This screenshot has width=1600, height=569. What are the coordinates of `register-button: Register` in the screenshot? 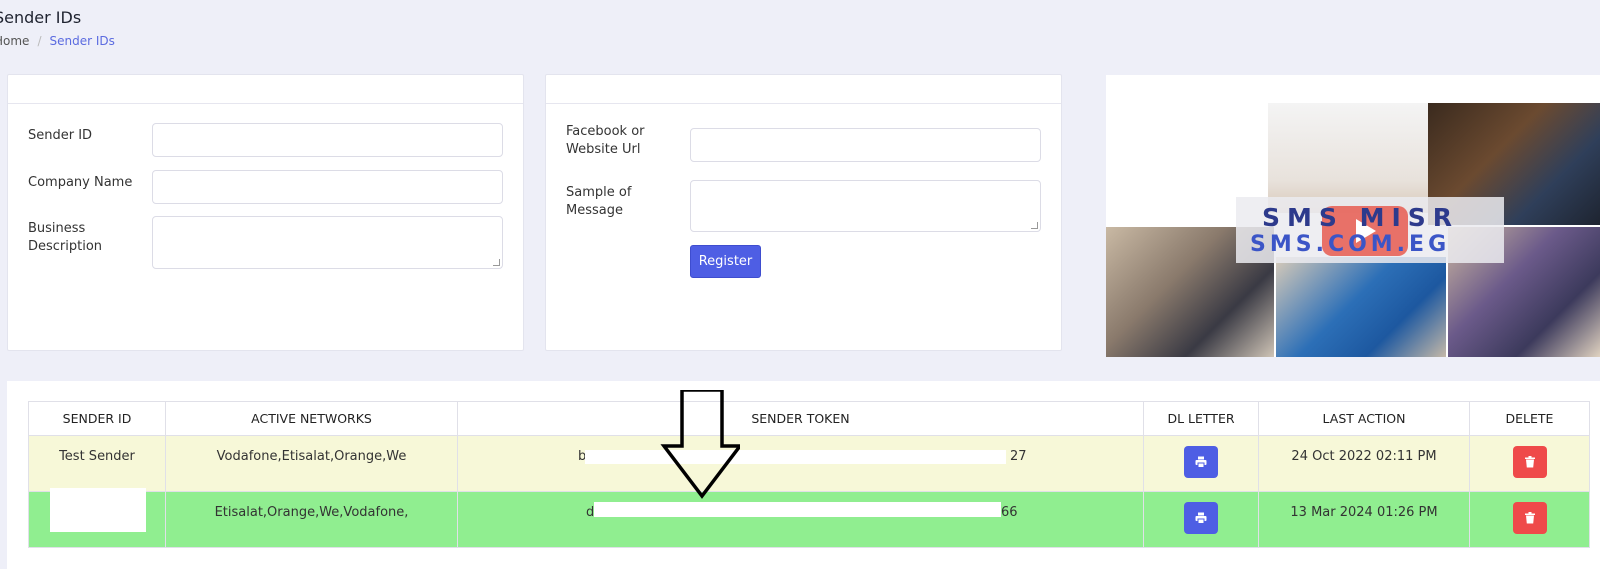 It's located at (725, 261).